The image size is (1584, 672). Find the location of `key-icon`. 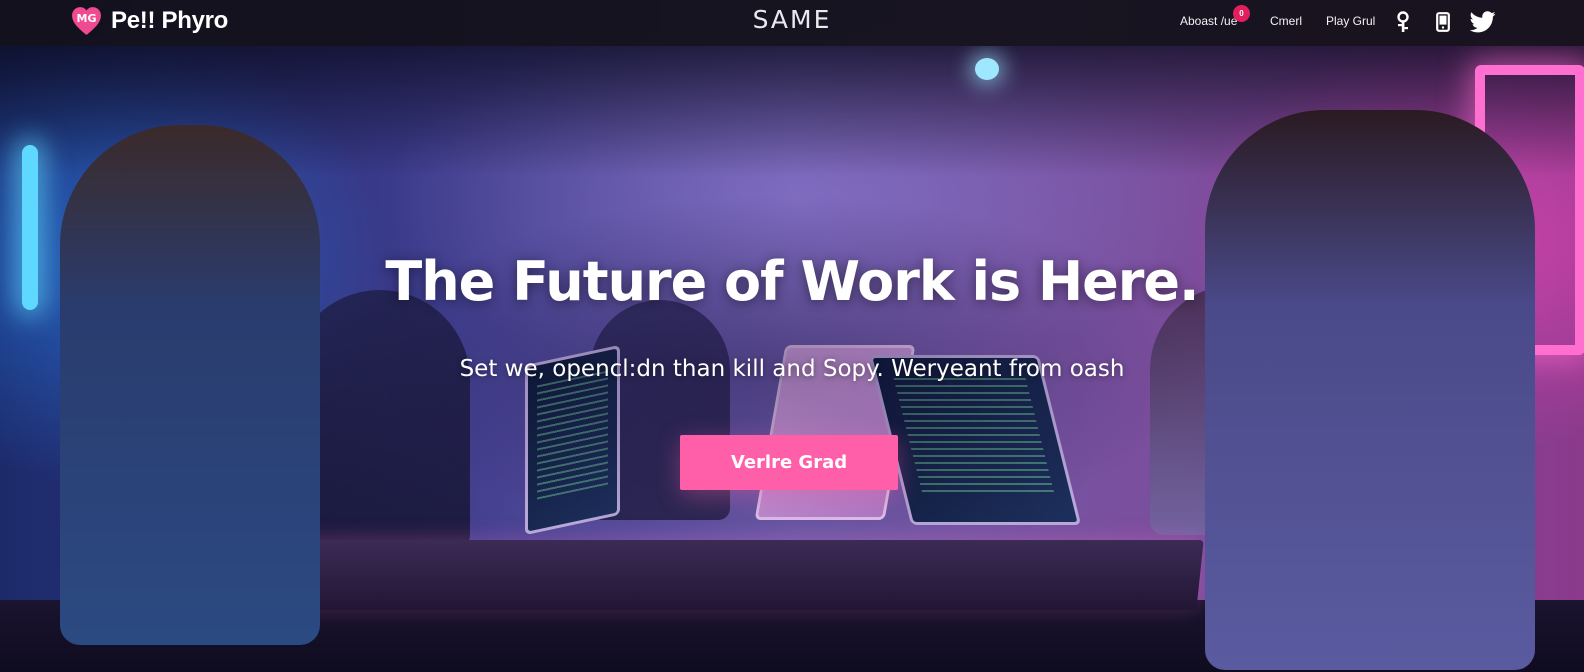

key-icon is located at coordinates (1403, 22).